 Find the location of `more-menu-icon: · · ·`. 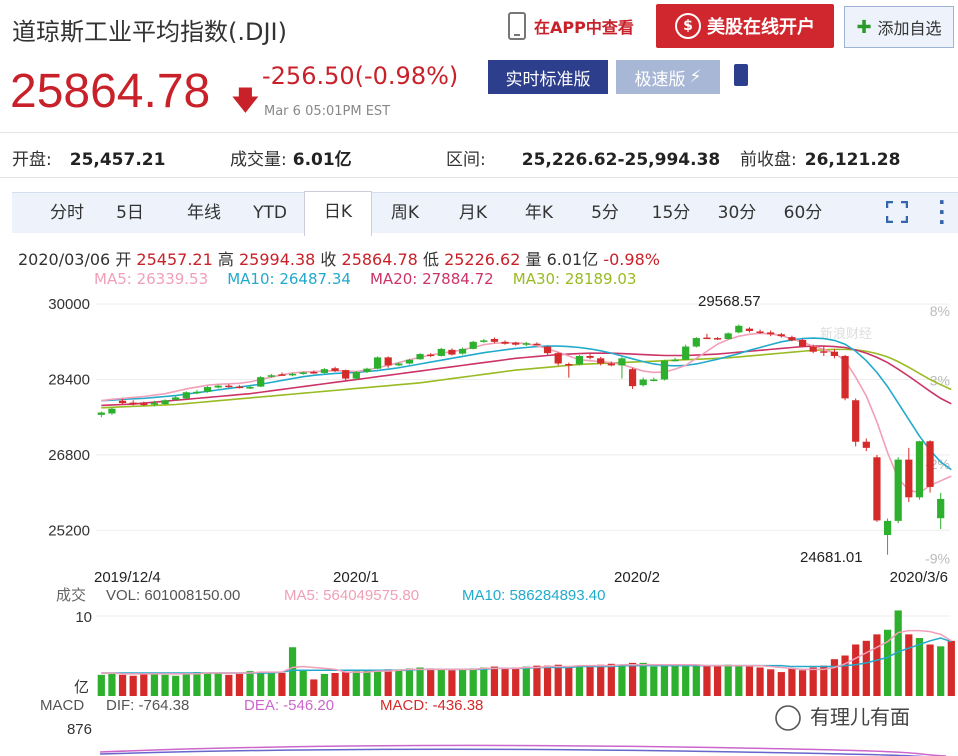

more-menu-icon: · · · is located at coordinates (942, 212).